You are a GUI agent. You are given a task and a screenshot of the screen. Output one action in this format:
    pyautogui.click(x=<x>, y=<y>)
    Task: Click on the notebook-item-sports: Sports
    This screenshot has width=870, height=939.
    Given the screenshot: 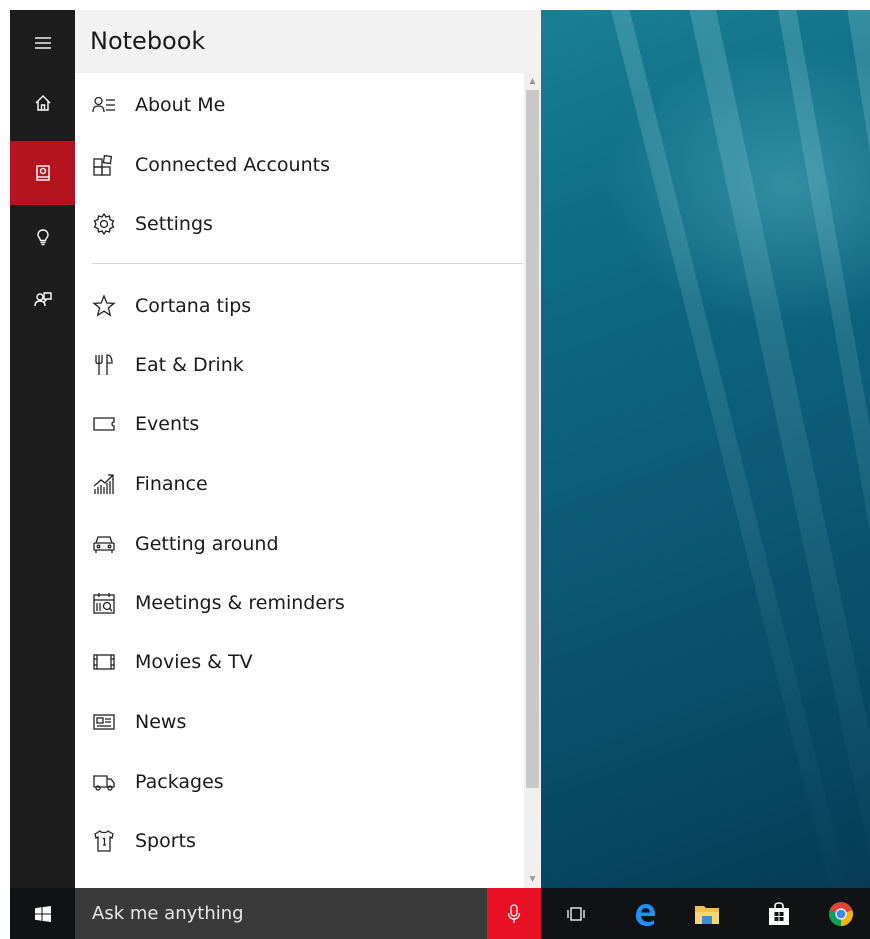 What is the action you would take?
    pyautogui.click(x=300, y=841)
    